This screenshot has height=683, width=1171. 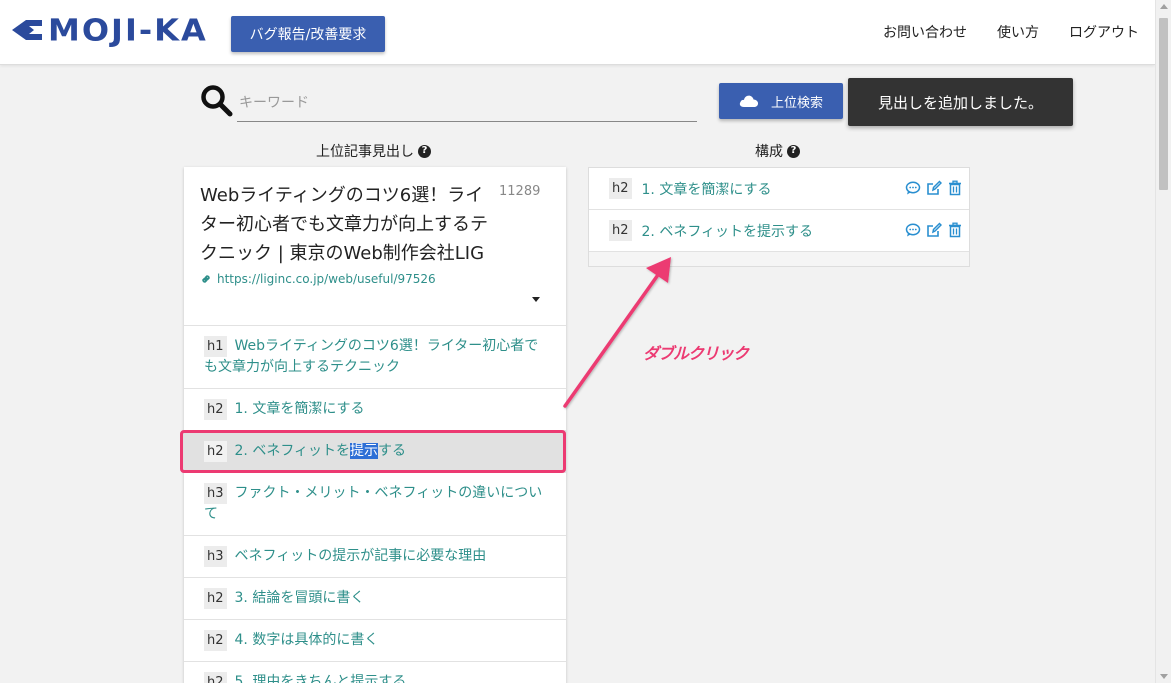 I want to click on structure-item: h2 2. ベネフィットを提示する, so click(x=779, y=231).